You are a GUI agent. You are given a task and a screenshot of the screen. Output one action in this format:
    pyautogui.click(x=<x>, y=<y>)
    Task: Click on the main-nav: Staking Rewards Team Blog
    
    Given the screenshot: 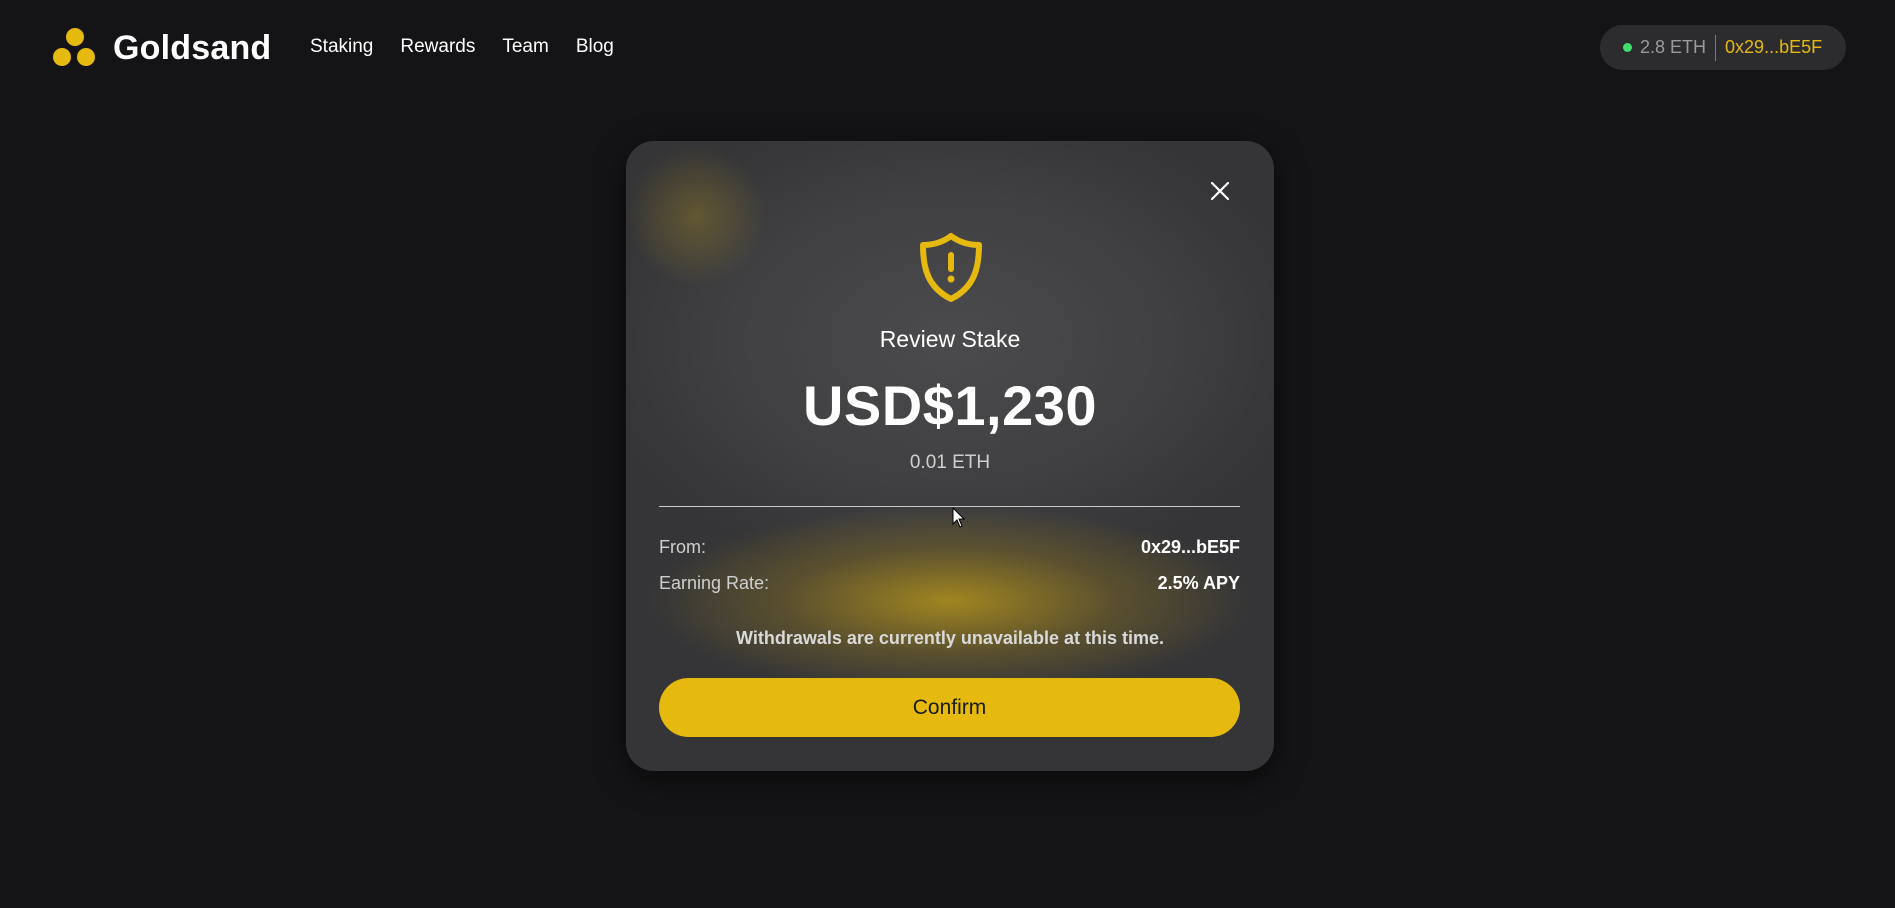 What is the action you would take?
    pyautogui.click(x=462, y=47)
    